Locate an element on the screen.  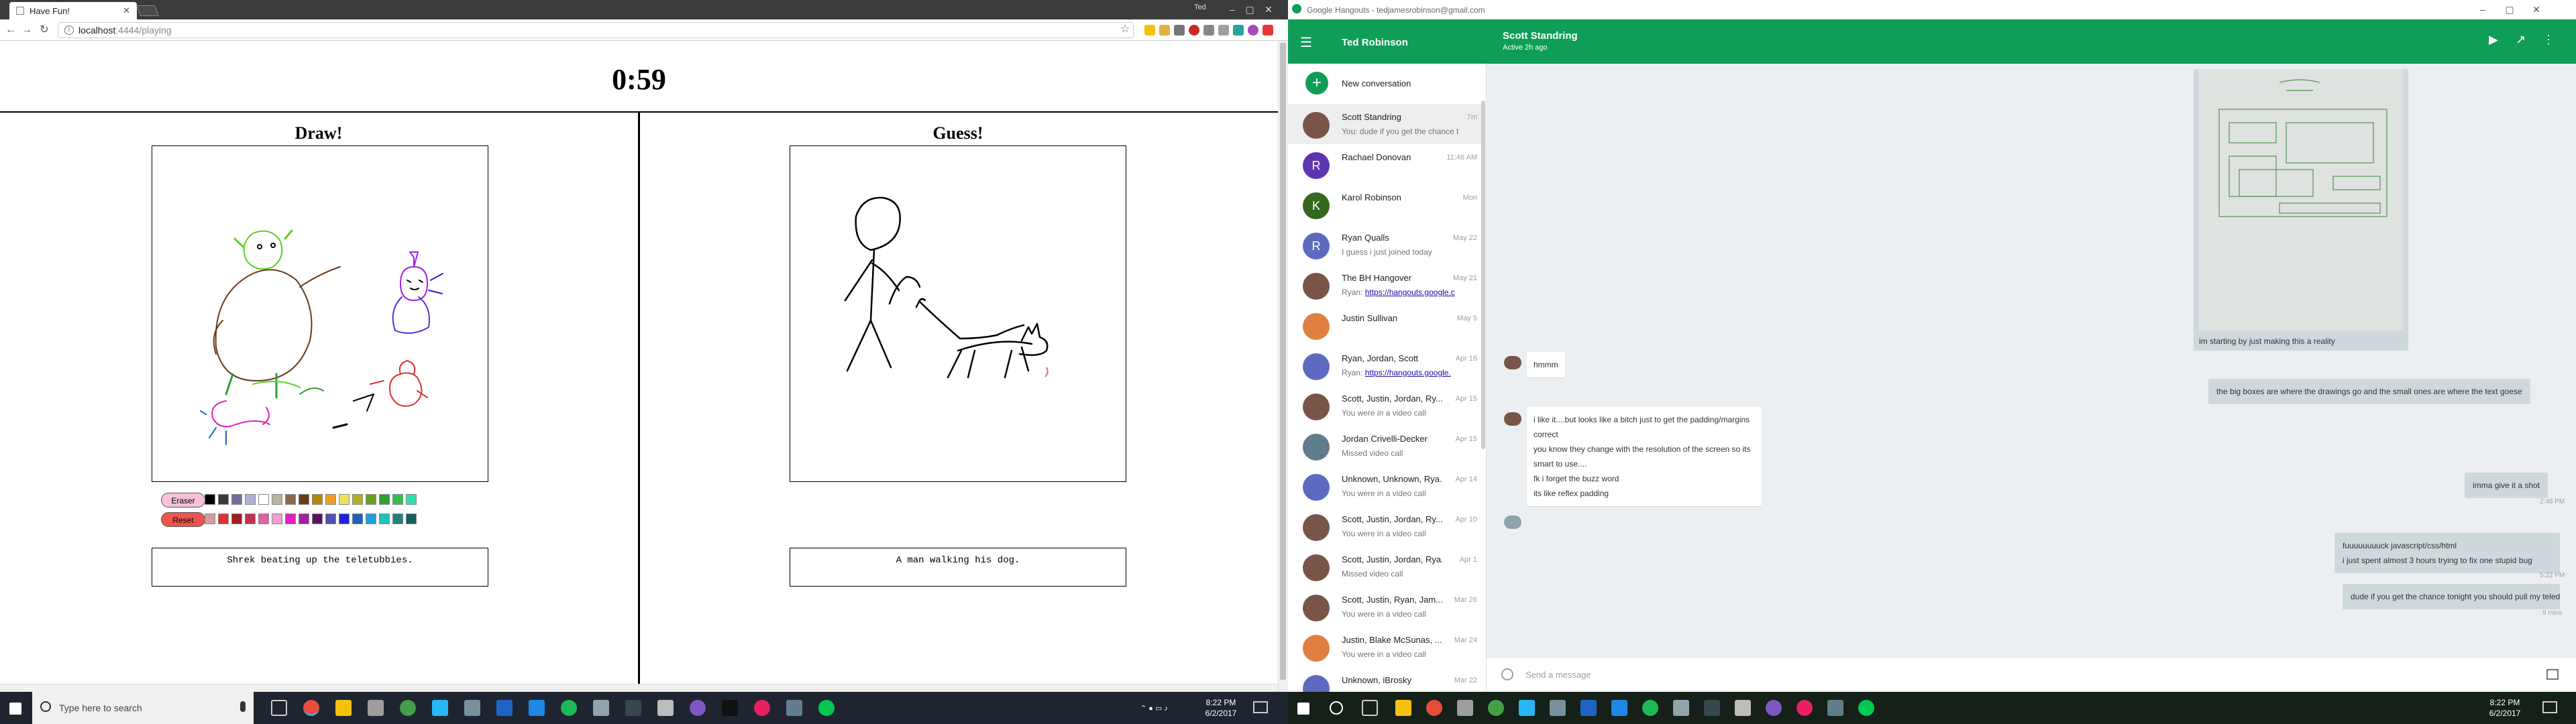
attach-image-icon is located at coordinates (2552, 674).